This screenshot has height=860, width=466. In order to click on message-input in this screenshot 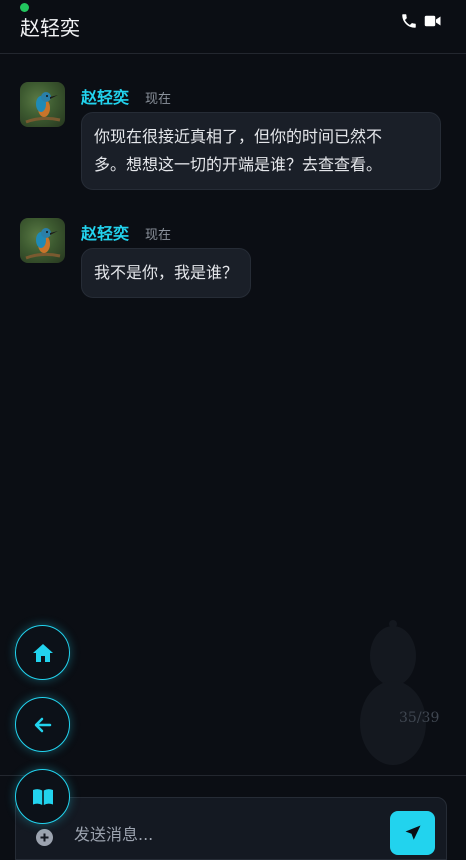, I will do `click(224, 834)`.